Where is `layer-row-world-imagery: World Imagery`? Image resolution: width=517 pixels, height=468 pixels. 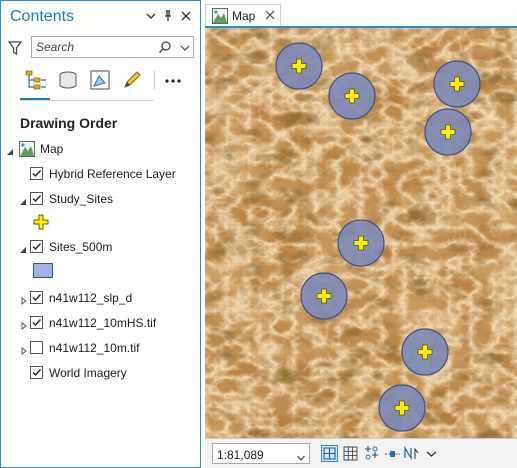 layer-row-world-imagery: World Imagery is located at coordinates (100, 373).